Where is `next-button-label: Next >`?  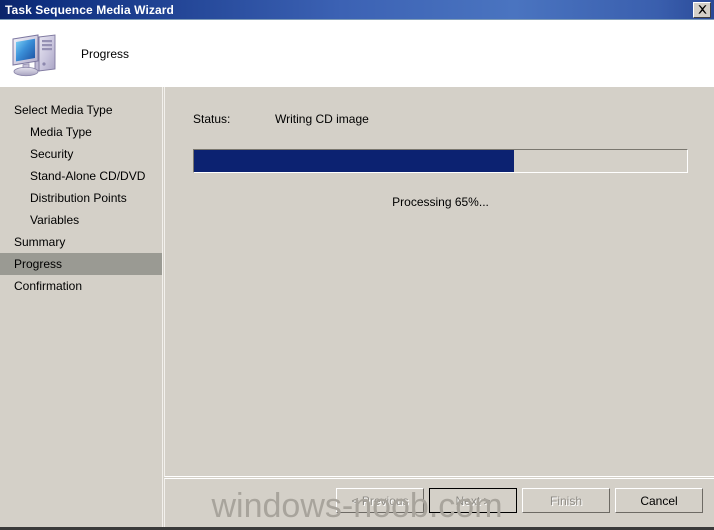
next-button-label: Next > is located at coordinates (473, 500).